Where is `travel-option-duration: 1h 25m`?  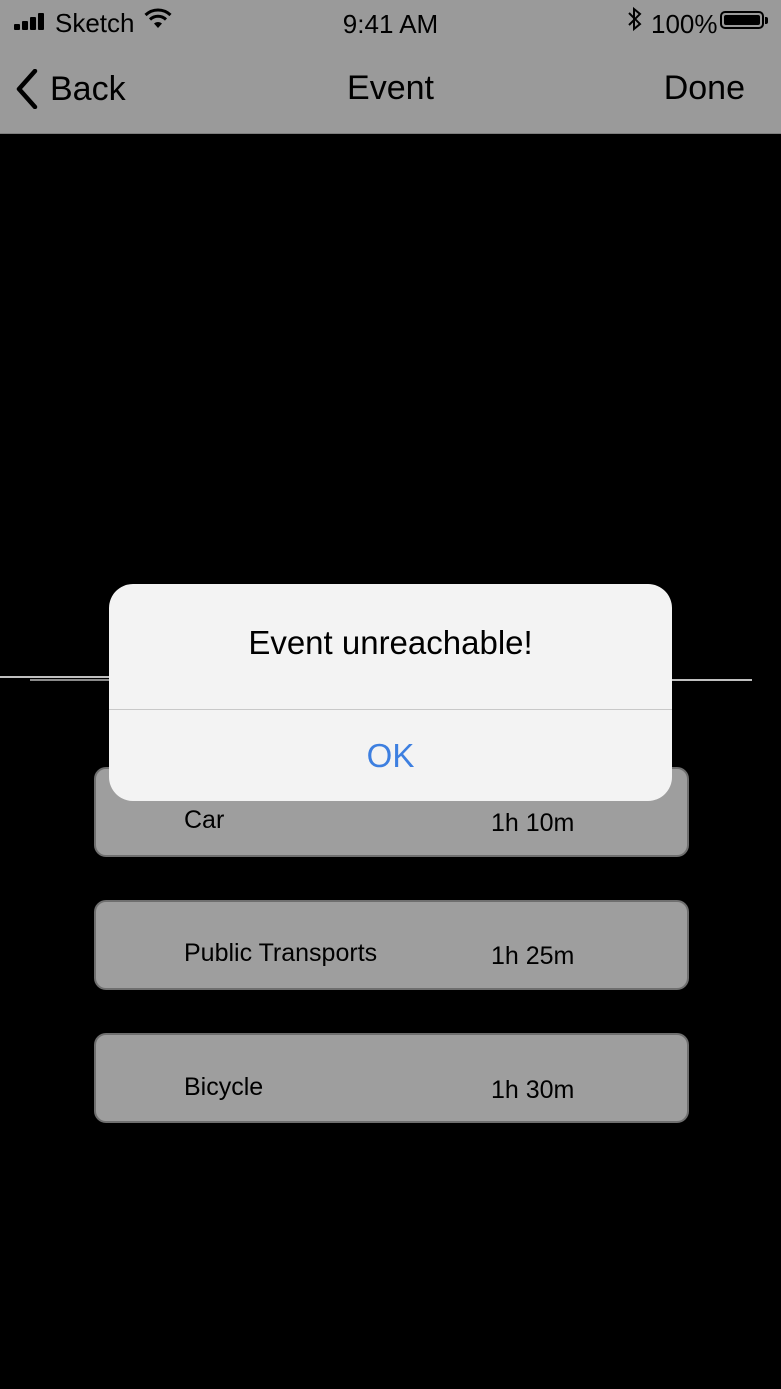
travel-option-duration: 1h 25m is located at coordinates (533, 956).